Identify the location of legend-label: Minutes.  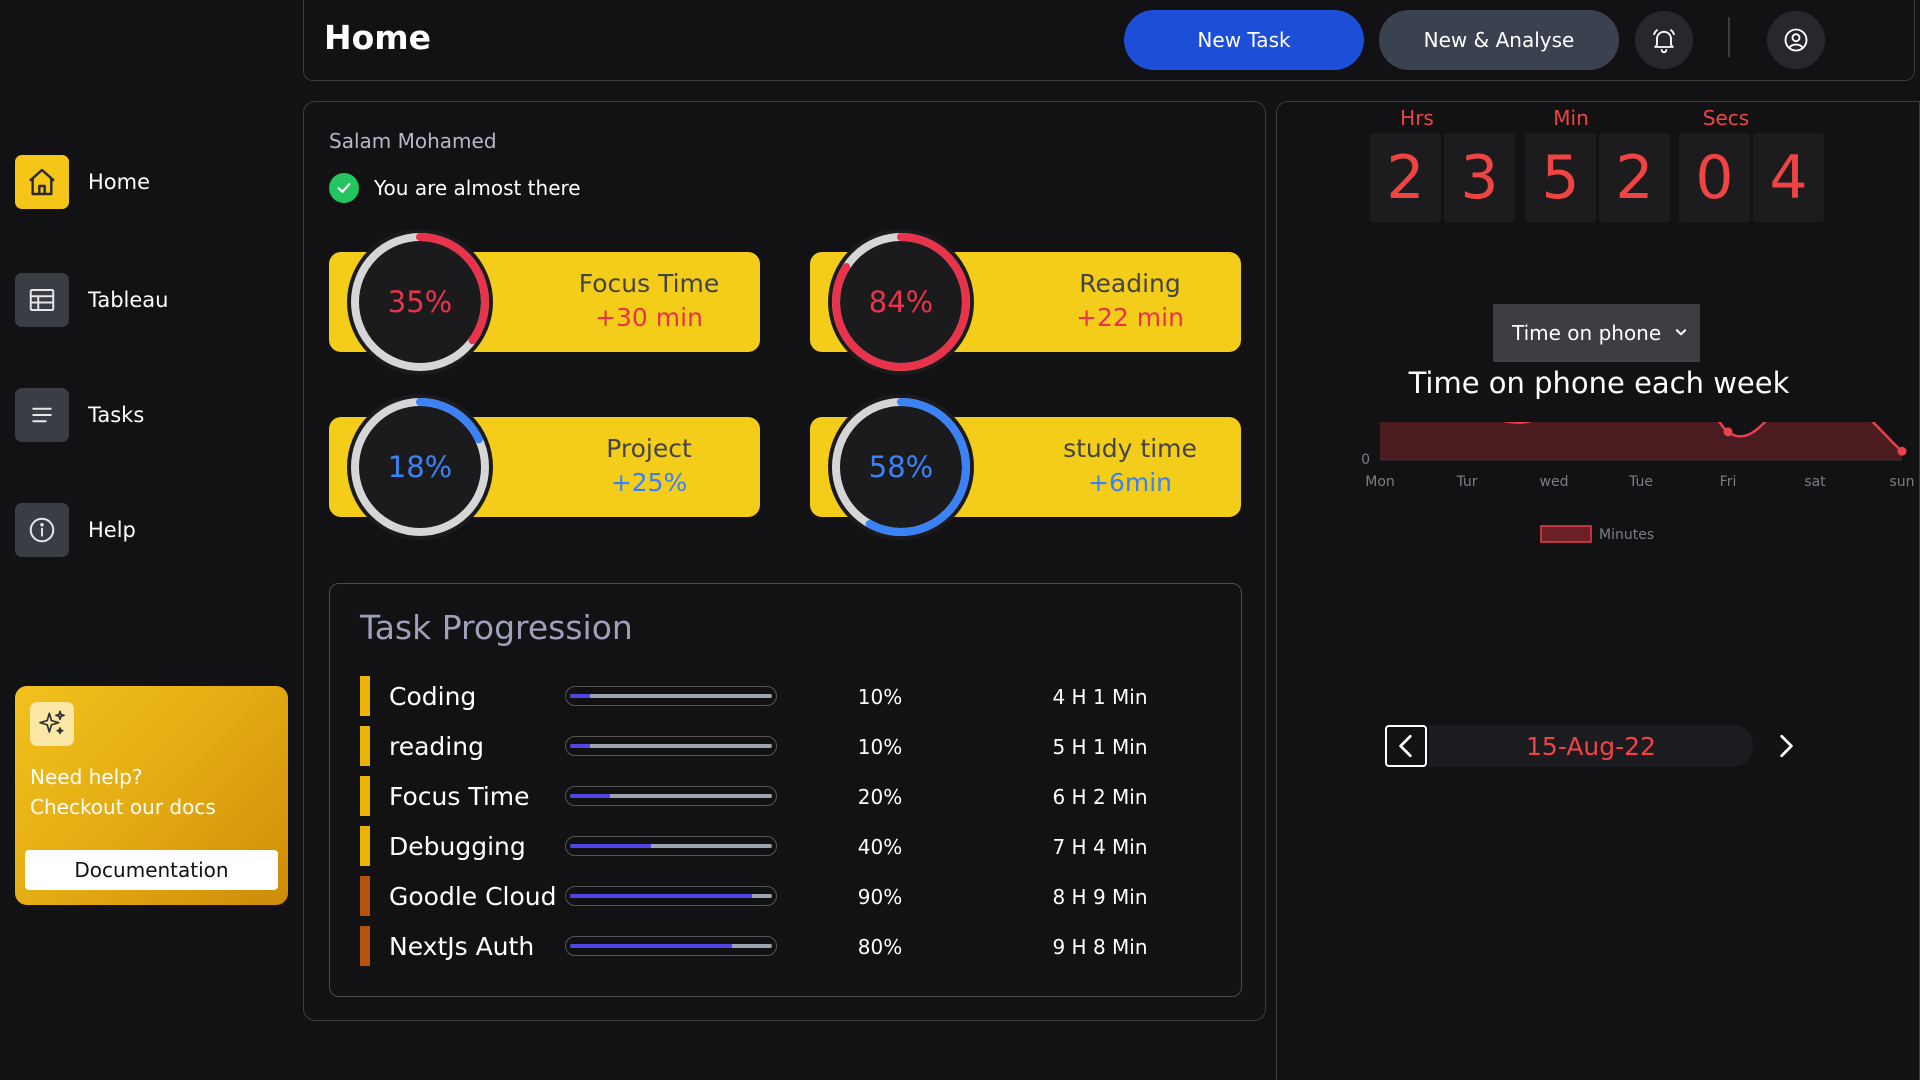
(1626, 535).